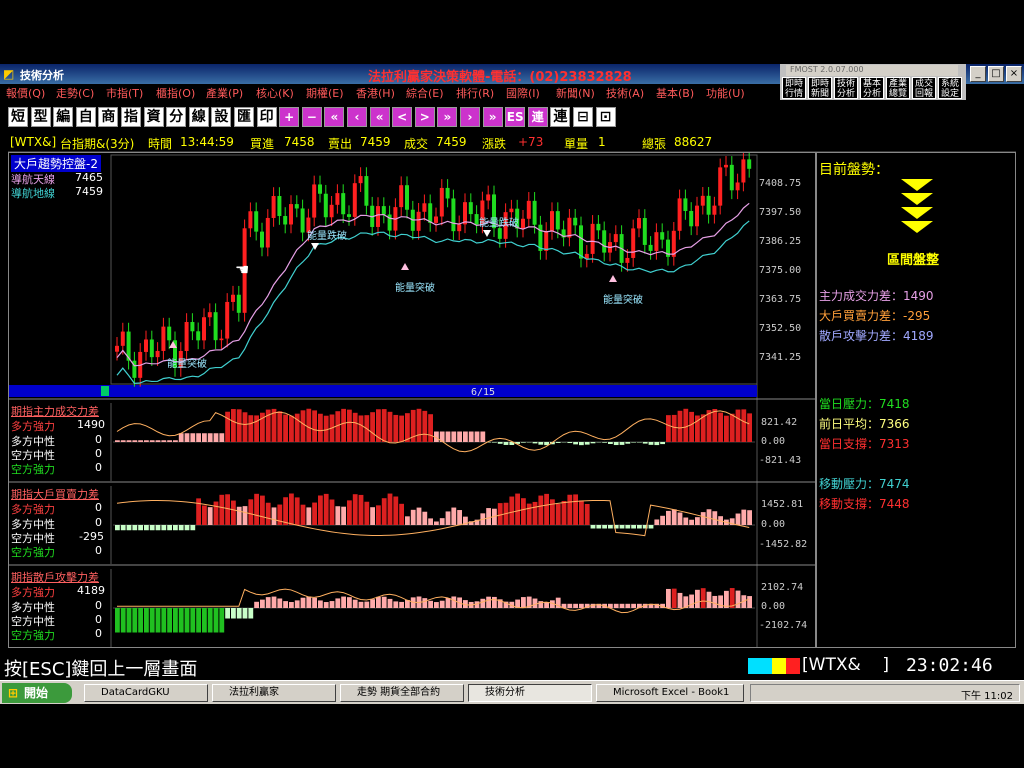  What do you see at coordinates (978, 74) in the screenshot?
I see `minimize-button: _` at bounding box center [978, 74].